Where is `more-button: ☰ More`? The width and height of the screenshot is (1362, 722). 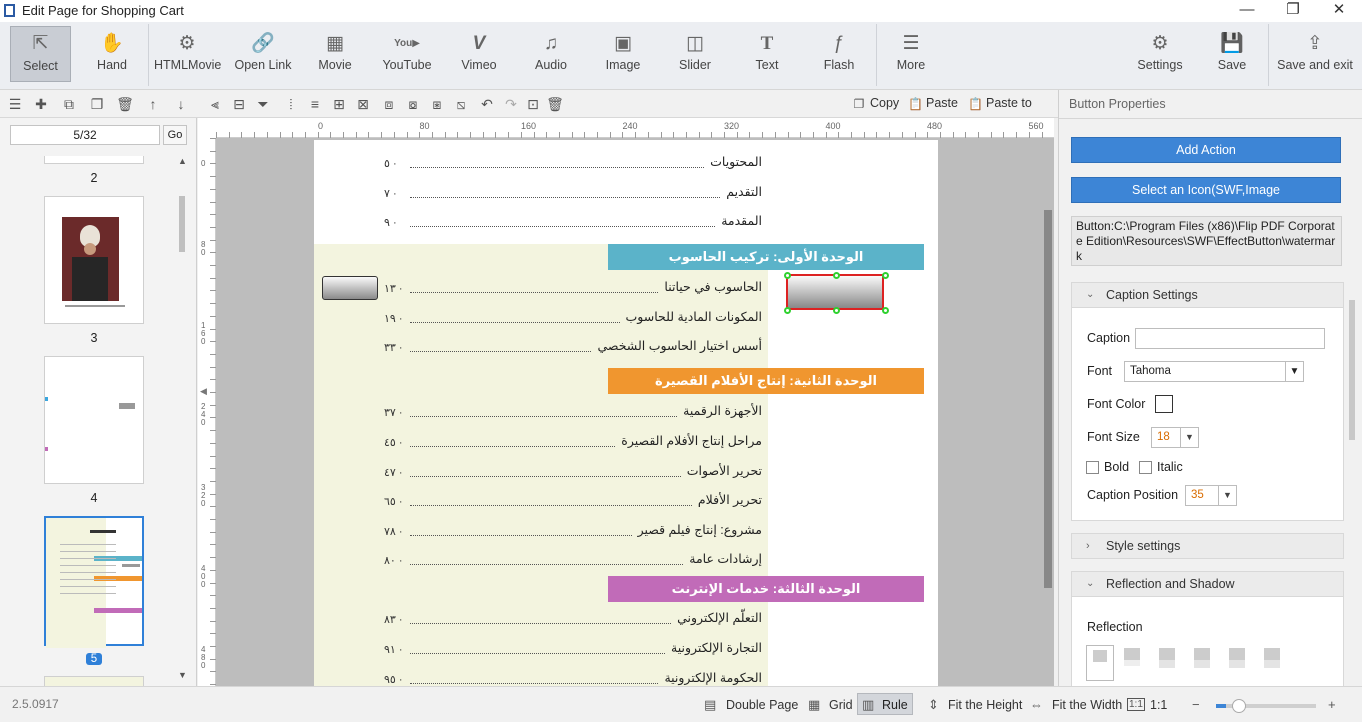 more-button: ☰ More is located at coordinates (911, 55).